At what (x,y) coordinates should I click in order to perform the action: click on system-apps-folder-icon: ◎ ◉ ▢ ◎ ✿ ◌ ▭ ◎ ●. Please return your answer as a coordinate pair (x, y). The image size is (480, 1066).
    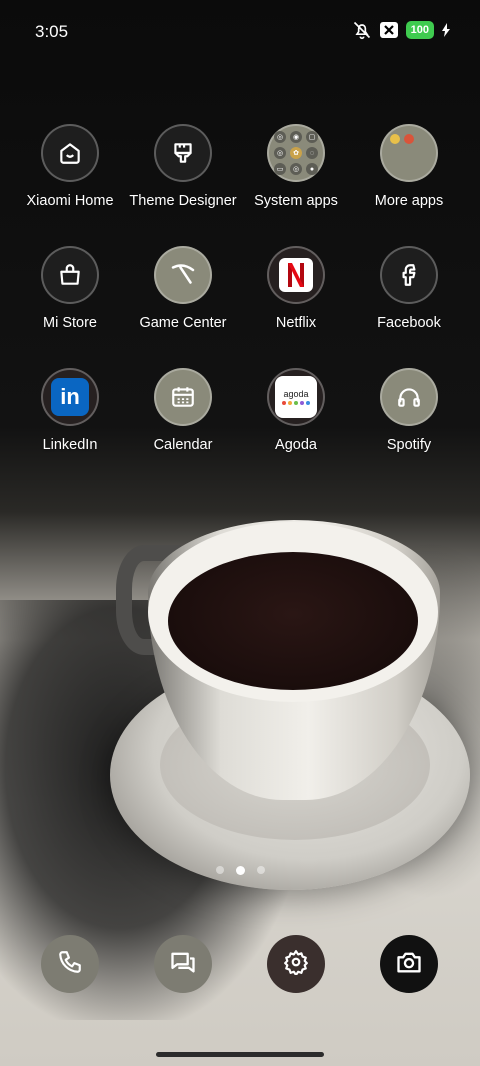
    Looking at the image, I should click on (296, 153).